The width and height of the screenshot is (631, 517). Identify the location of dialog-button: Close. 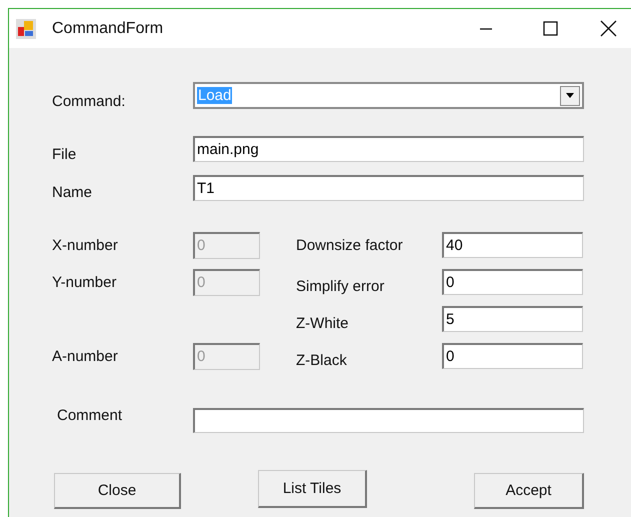
(117, 491).